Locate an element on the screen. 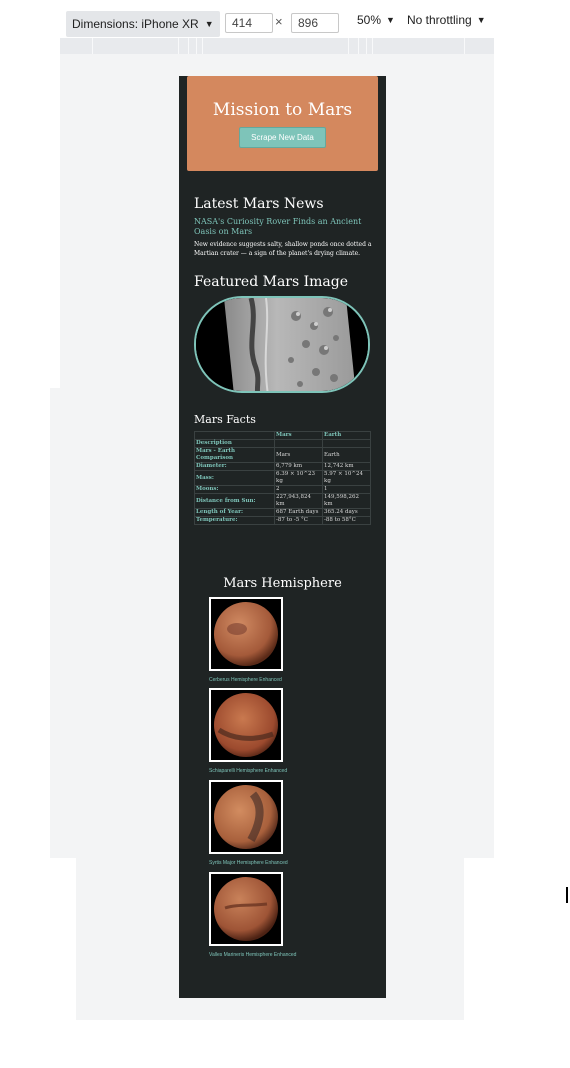 The image size is (570, 1068). table-row: Diameter: 6,779 km 12,742 km is located at coordinates (282, 466).